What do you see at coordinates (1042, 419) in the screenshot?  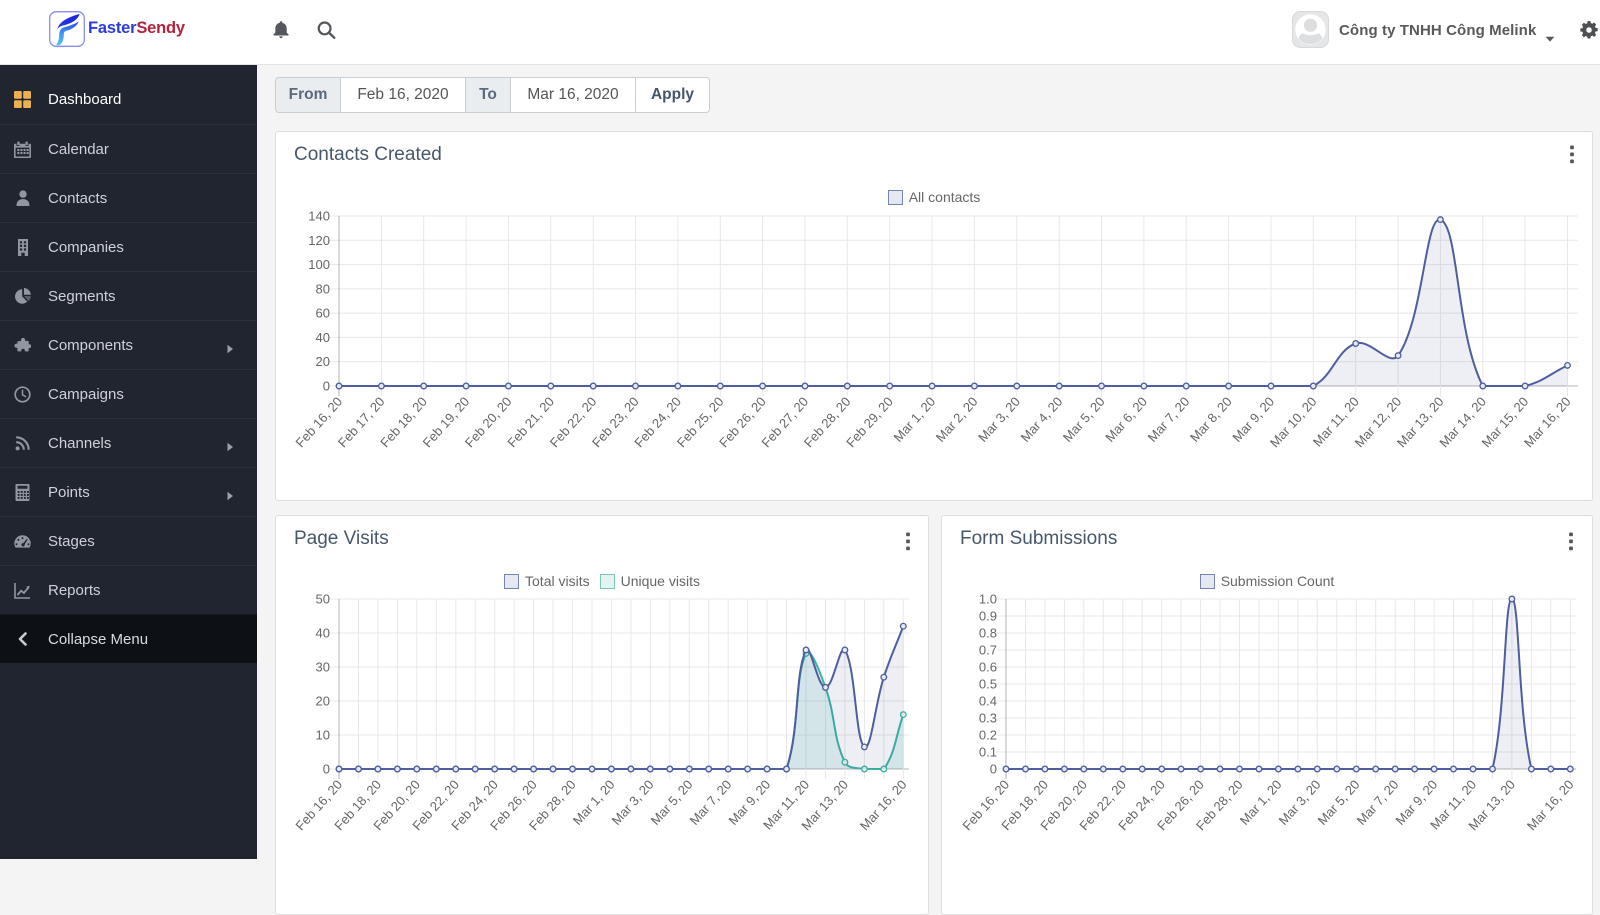 I see `svg-text: Mar 4, 20` at bounding box center [1042, 419].